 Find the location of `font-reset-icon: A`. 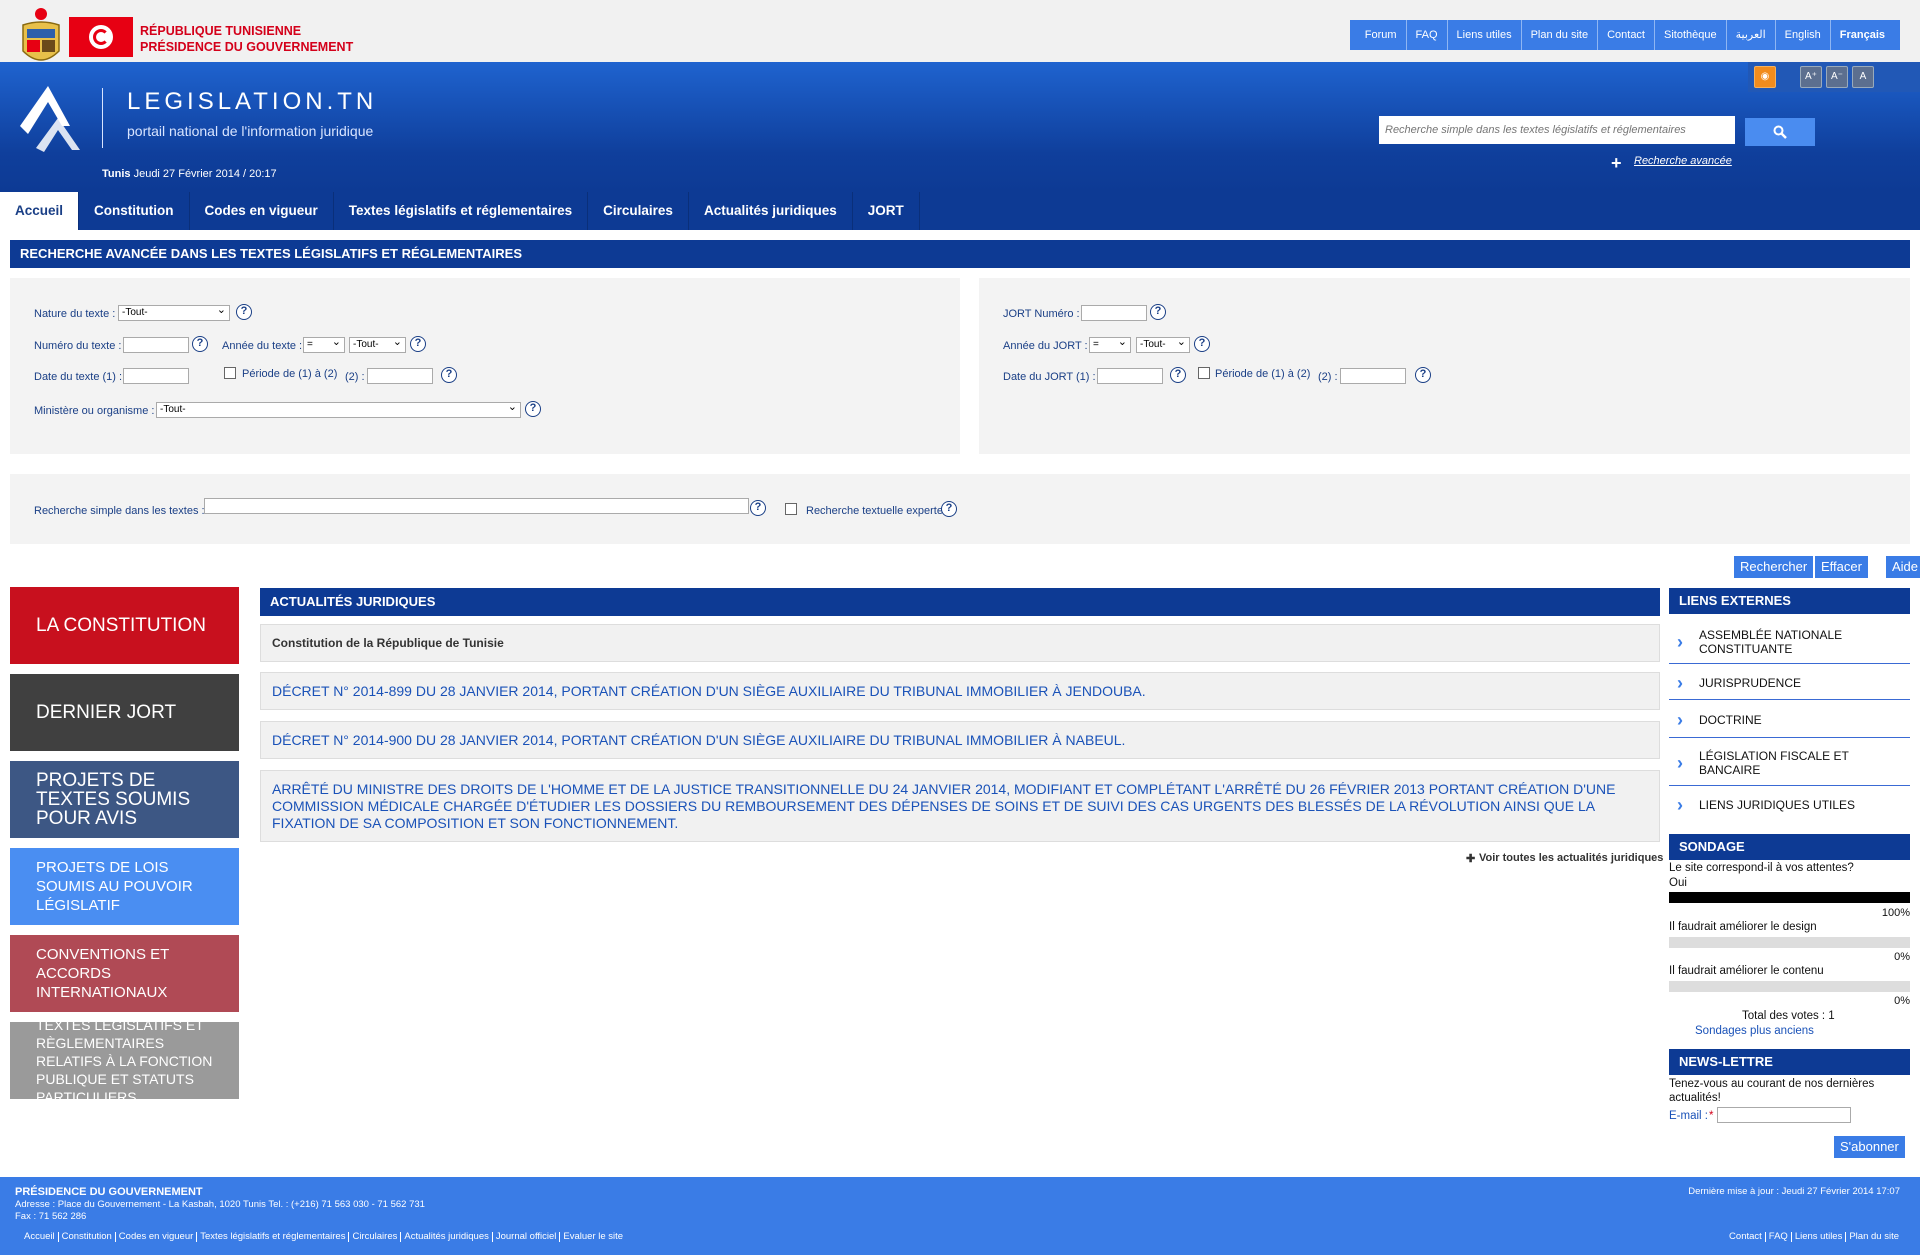

font-reset-icon: A is located at coordinates (1863, 77).